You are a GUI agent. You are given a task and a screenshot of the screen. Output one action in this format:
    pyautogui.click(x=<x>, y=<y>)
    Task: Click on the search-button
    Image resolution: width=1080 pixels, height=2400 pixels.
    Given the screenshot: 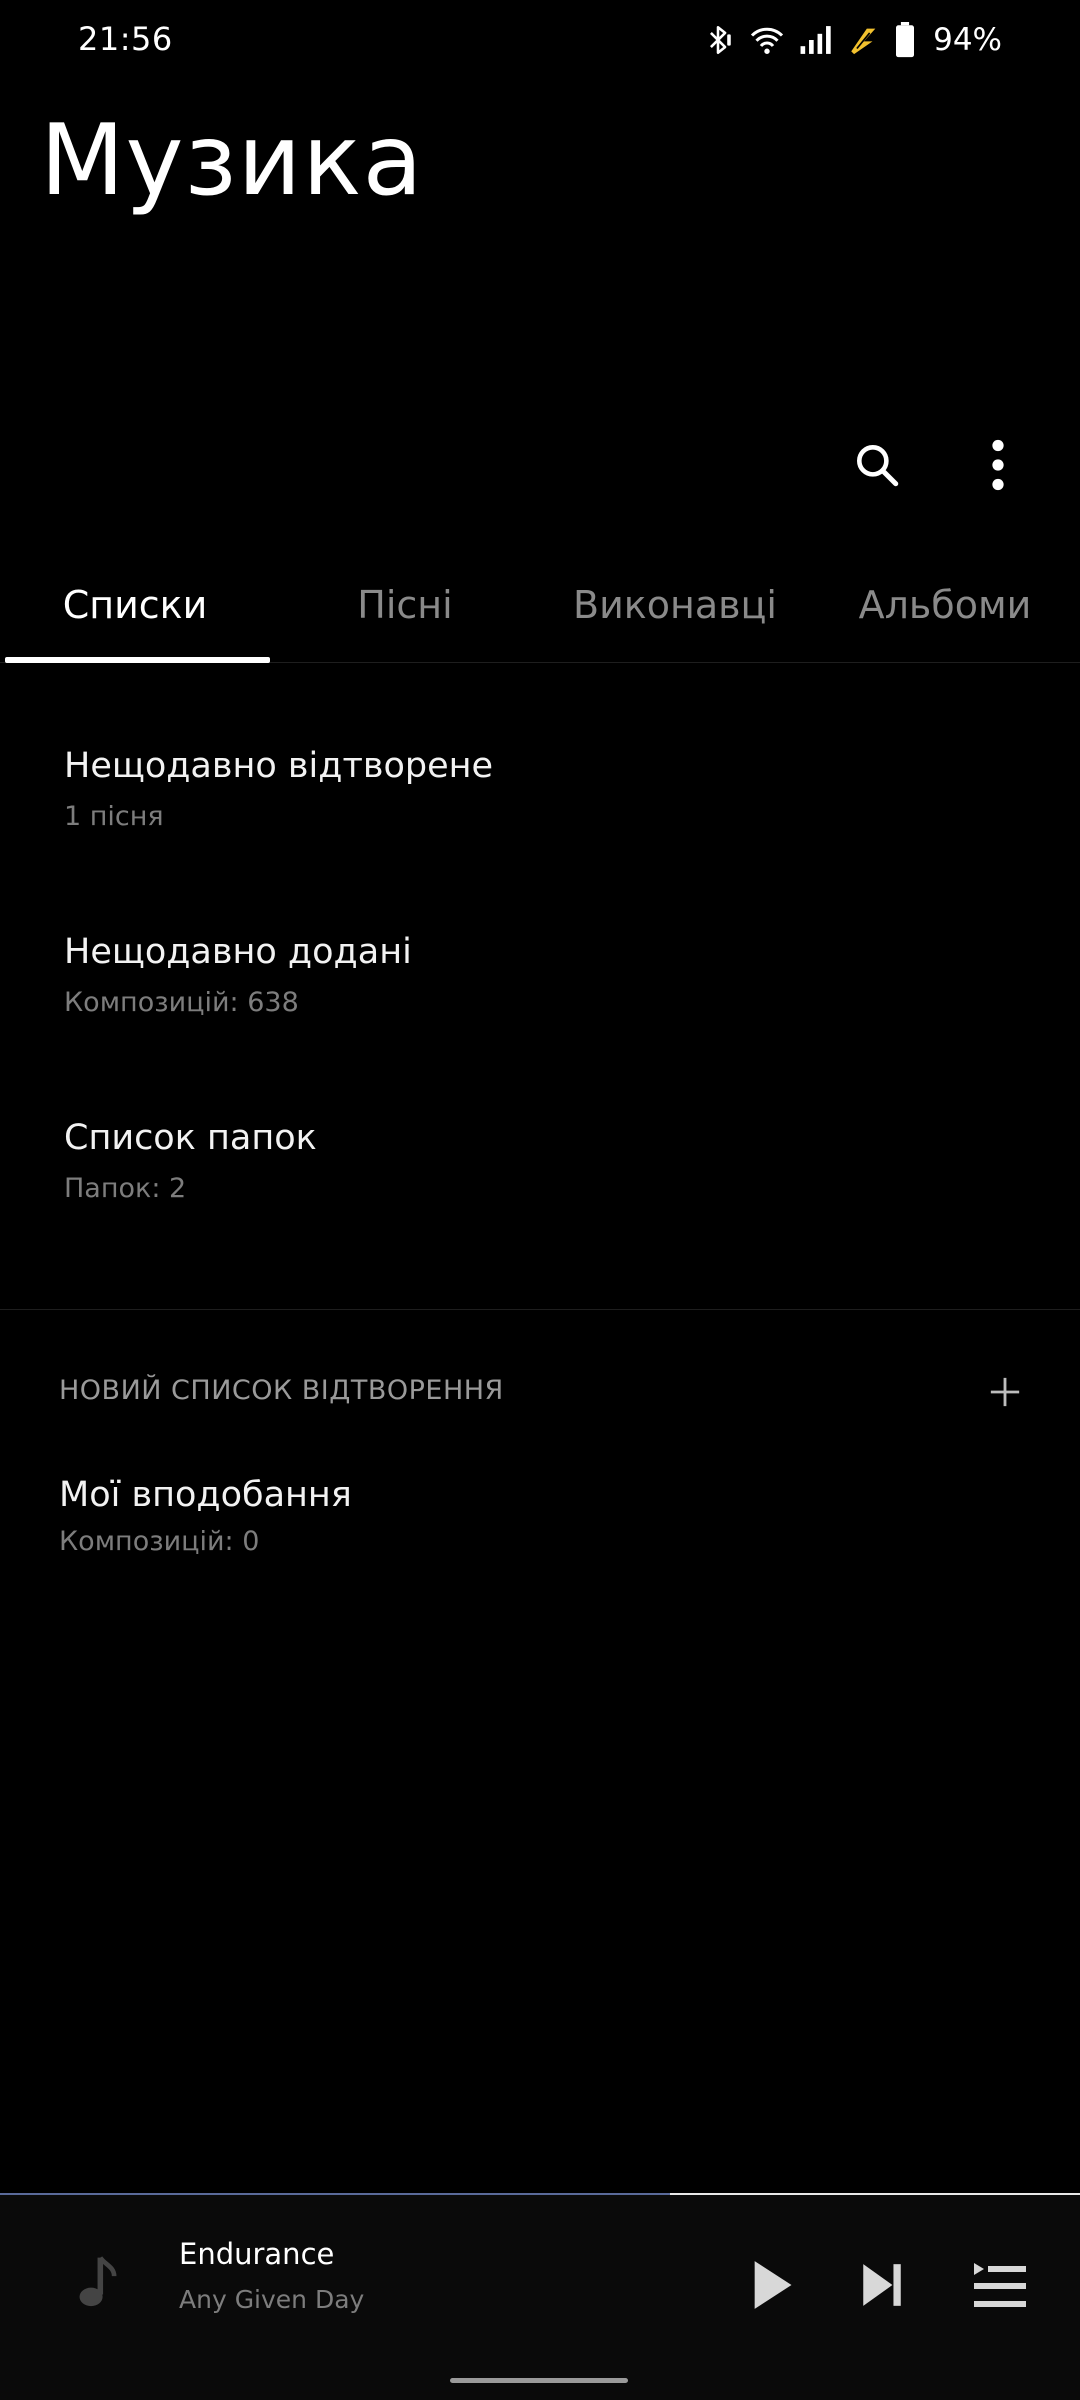 What is the action you would take?
    pyautogui.click(x=877, y=465)
    